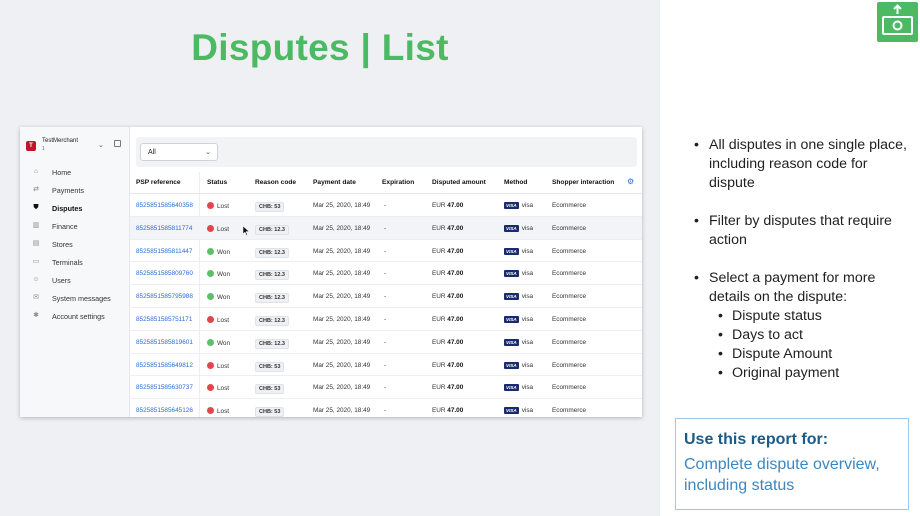 This screenshot has width=920, height=516. I want to click on merchant-name: TestMerchant, so click(60, 141).